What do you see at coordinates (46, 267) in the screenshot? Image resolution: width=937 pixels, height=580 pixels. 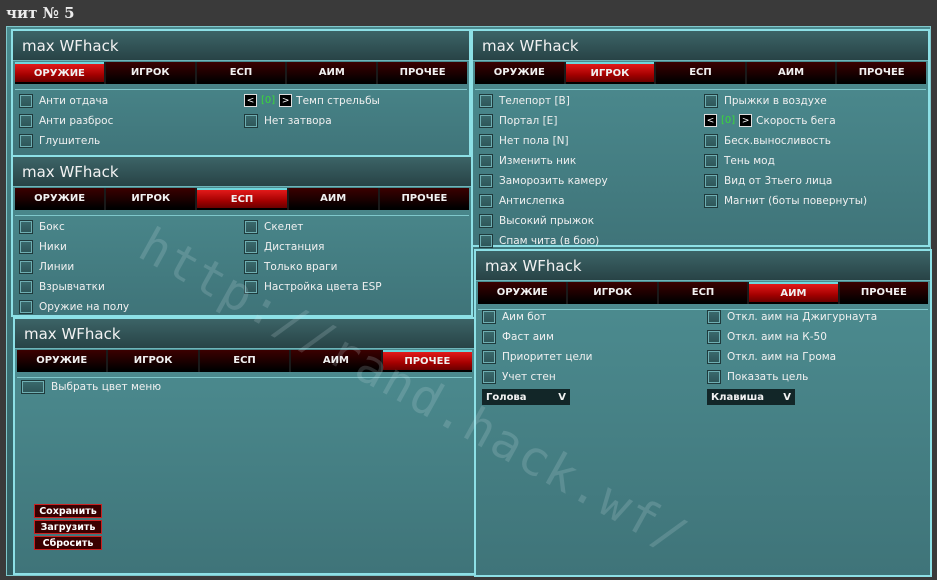 I see `option-lines: Линии` at bounding box center [46, 267].